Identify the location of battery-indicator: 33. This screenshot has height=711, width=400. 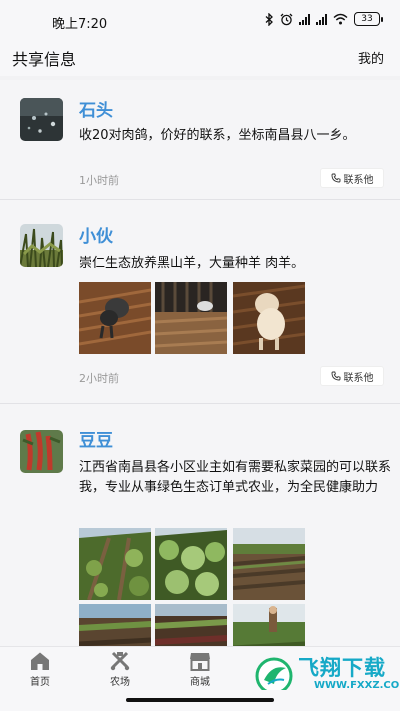
(368, 19).